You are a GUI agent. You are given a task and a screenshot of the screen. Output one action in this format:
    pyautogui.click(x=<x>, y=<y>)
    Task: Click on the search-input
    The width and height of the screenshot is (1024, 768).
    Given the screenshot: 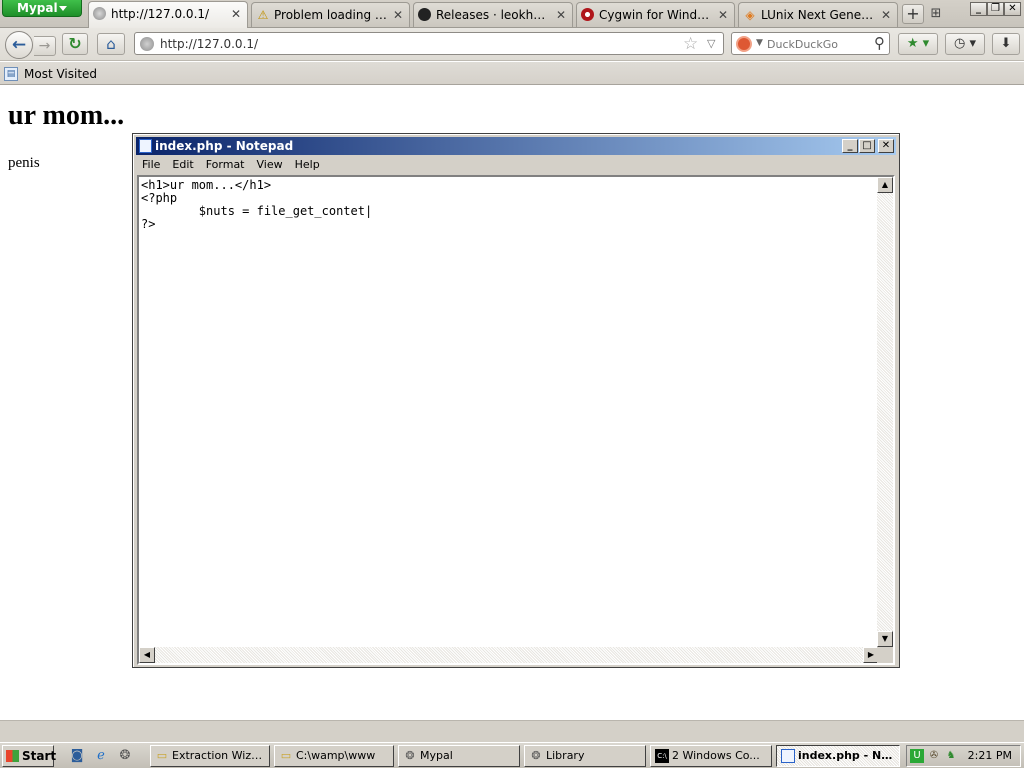 What is the action you would take?
    pyautogui.click(x=817, y=44)
    